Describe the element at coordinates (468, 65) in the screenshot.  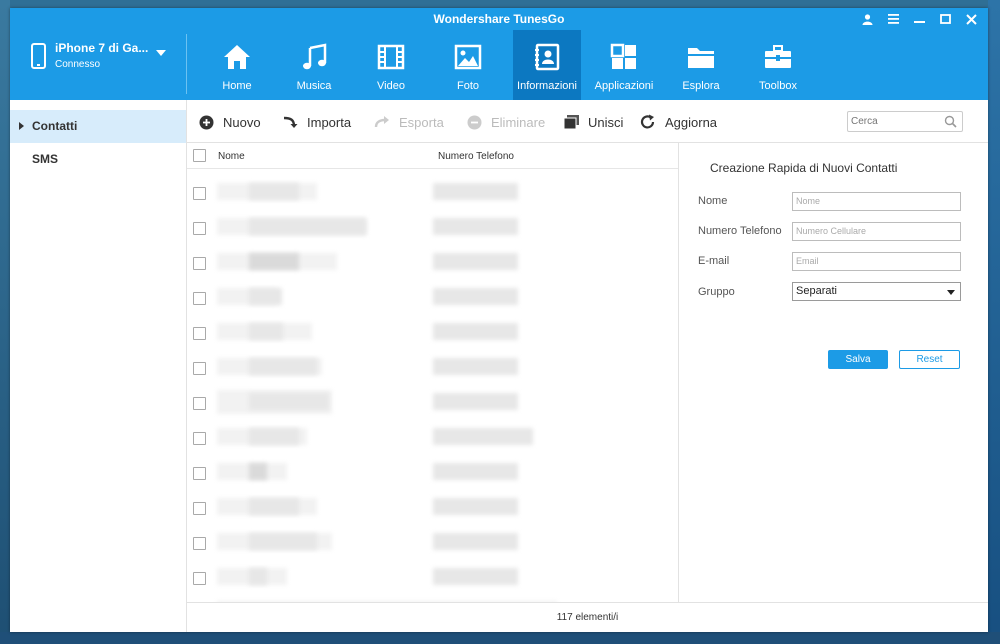
I see `tab-foto: Foto` at that location.